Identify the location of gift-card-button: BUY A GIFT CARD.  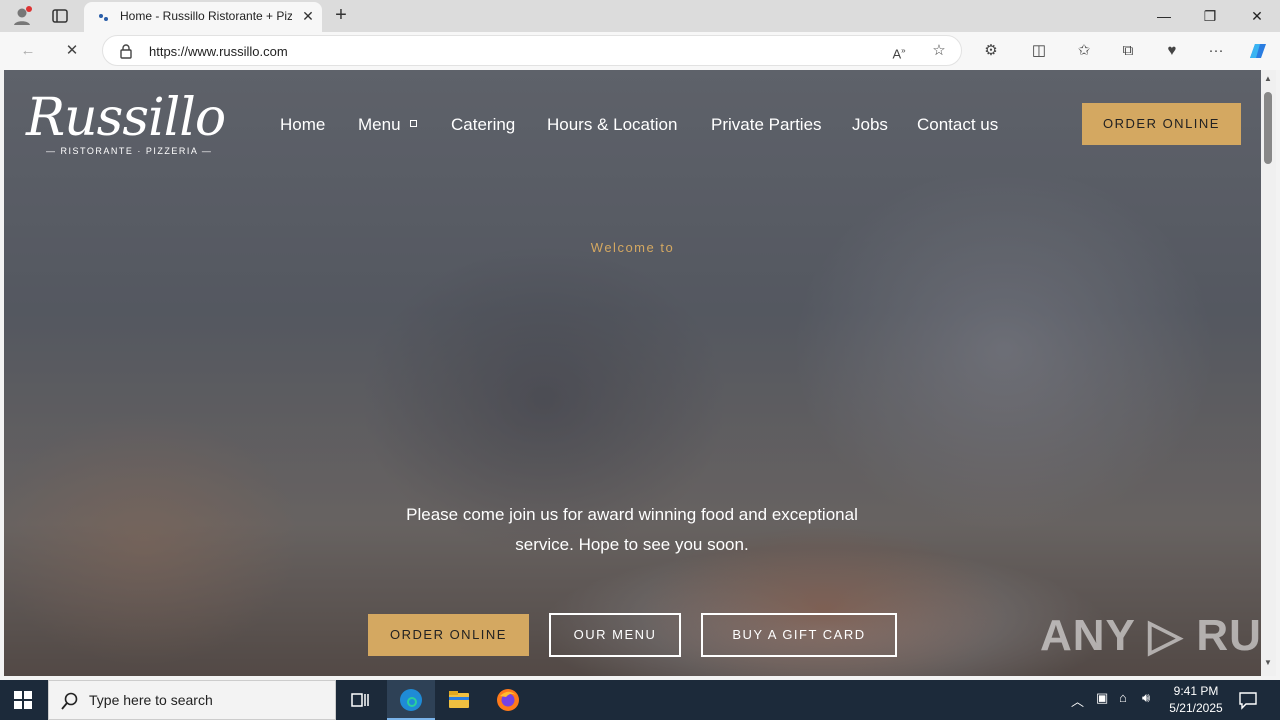
(799, 635).